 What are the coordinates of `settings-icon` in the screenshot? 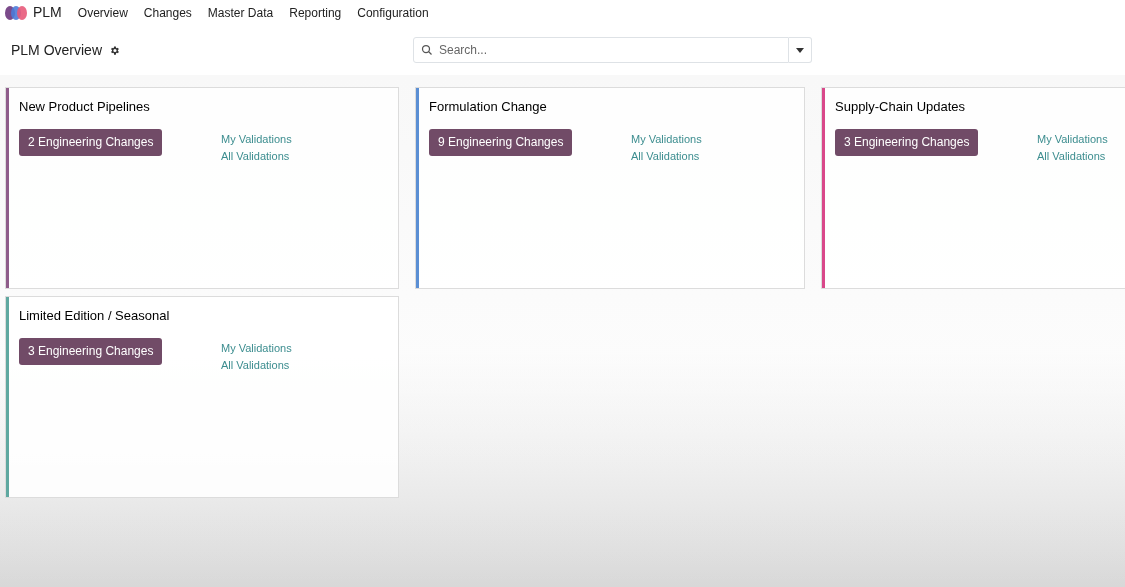 It's located at (115, 50).